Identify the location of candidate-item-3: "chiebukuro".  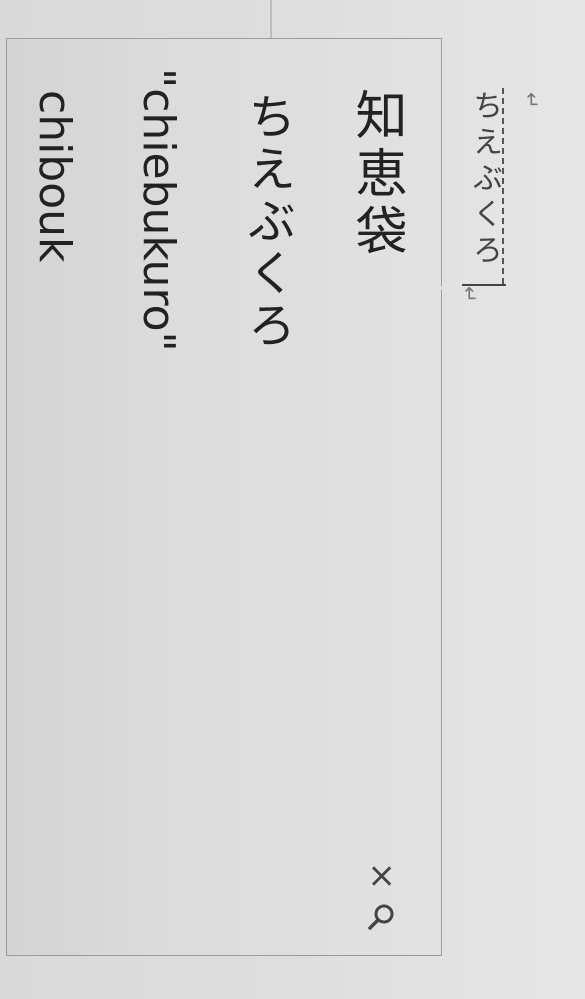
(158, 210).